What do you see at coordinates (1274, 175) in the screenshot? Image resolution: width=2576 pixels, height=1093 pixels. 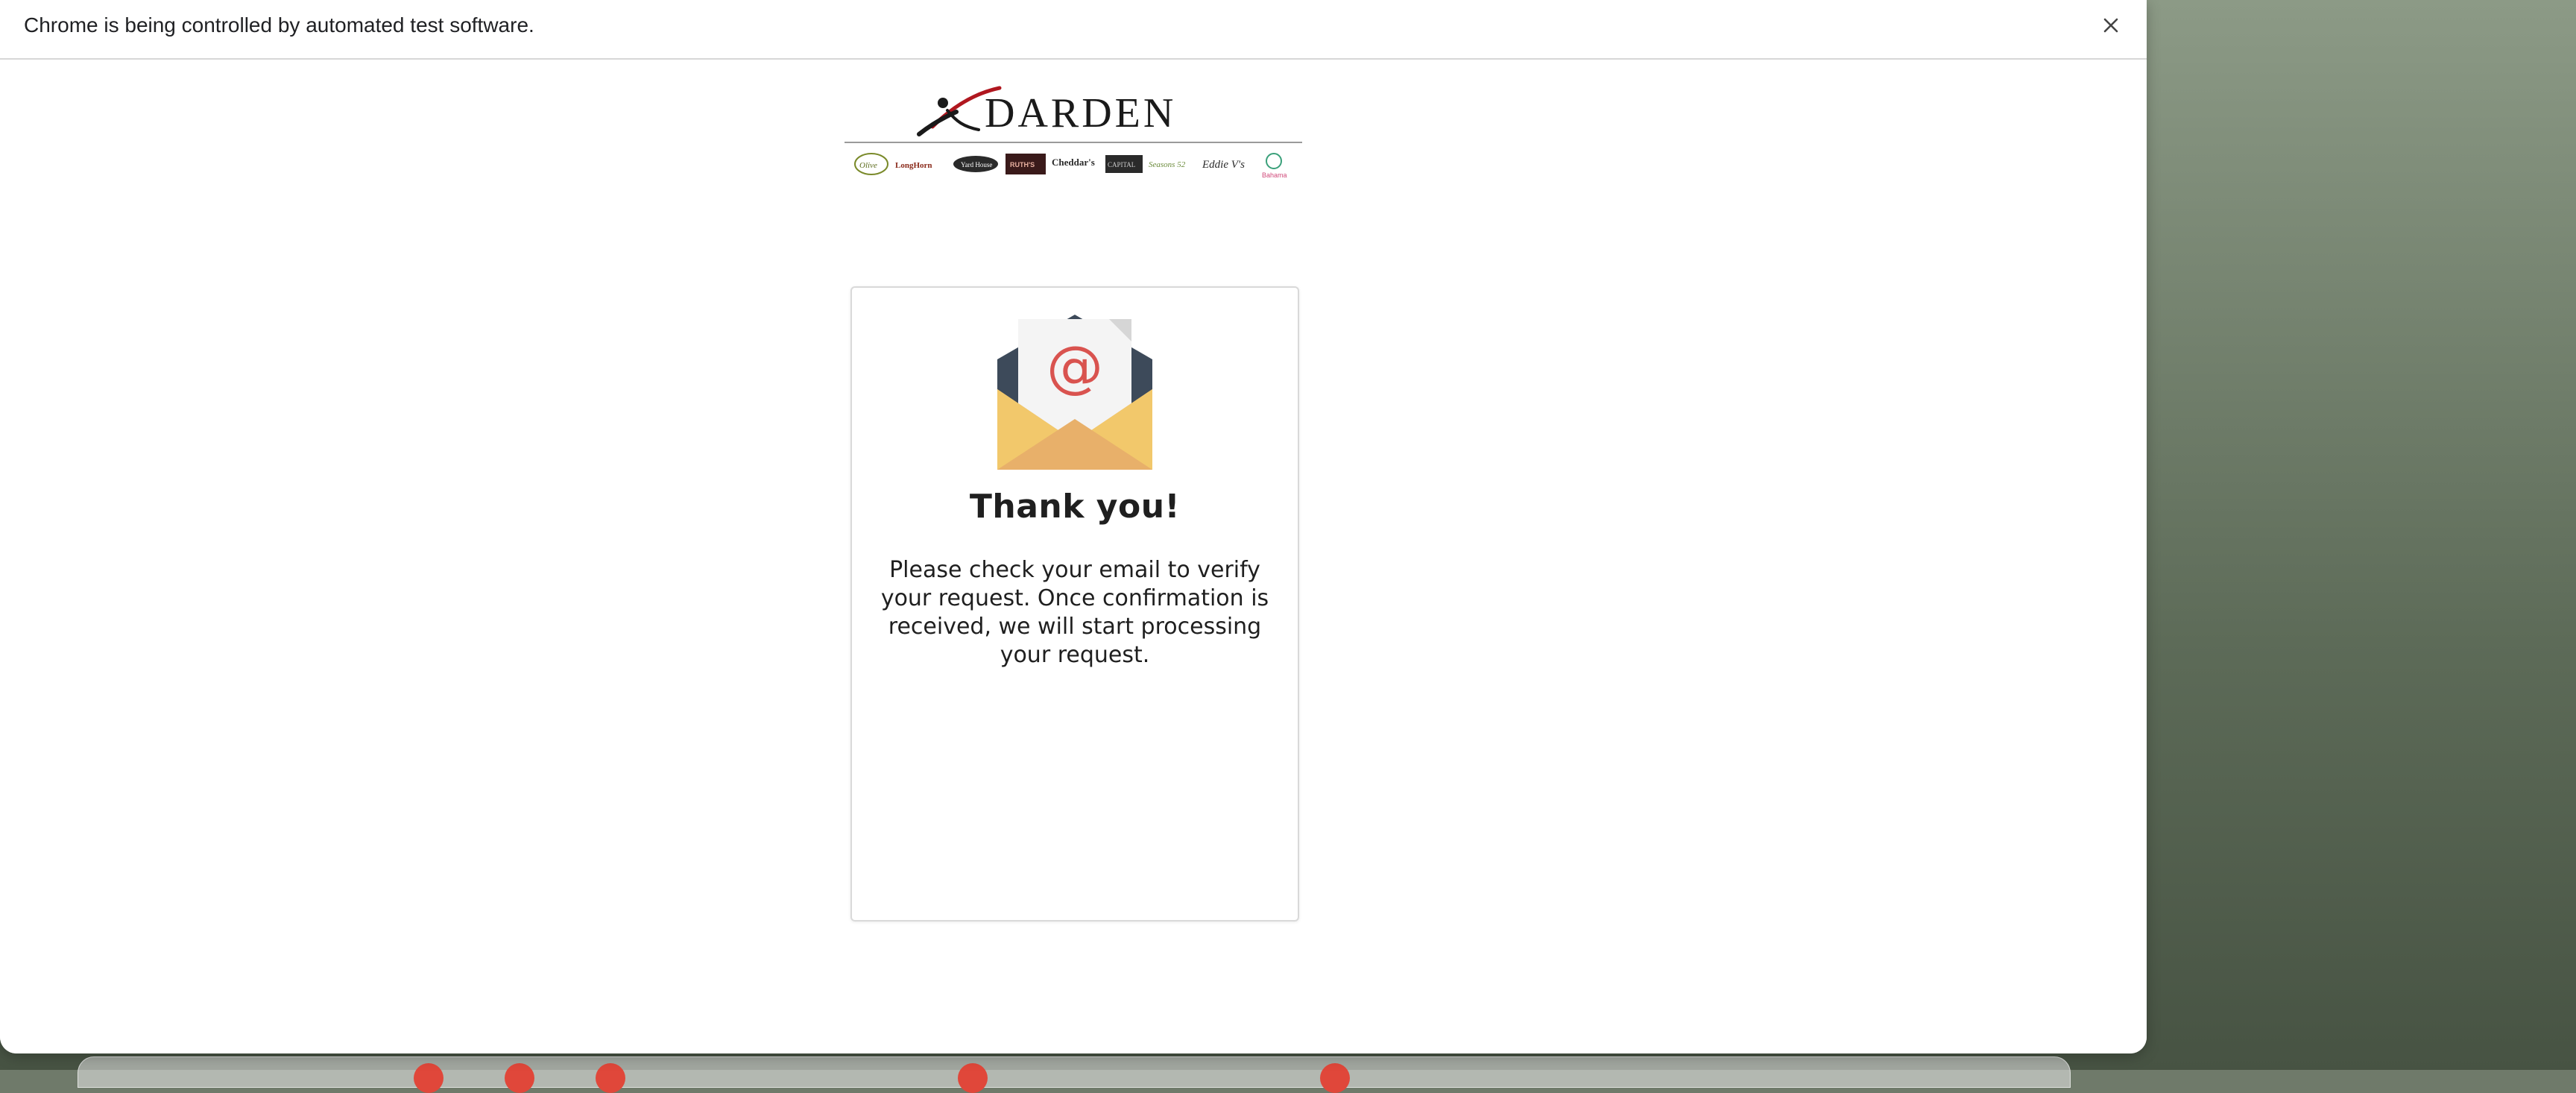 I see `svg-text: Bahama` at bounding box center [1274, 175].